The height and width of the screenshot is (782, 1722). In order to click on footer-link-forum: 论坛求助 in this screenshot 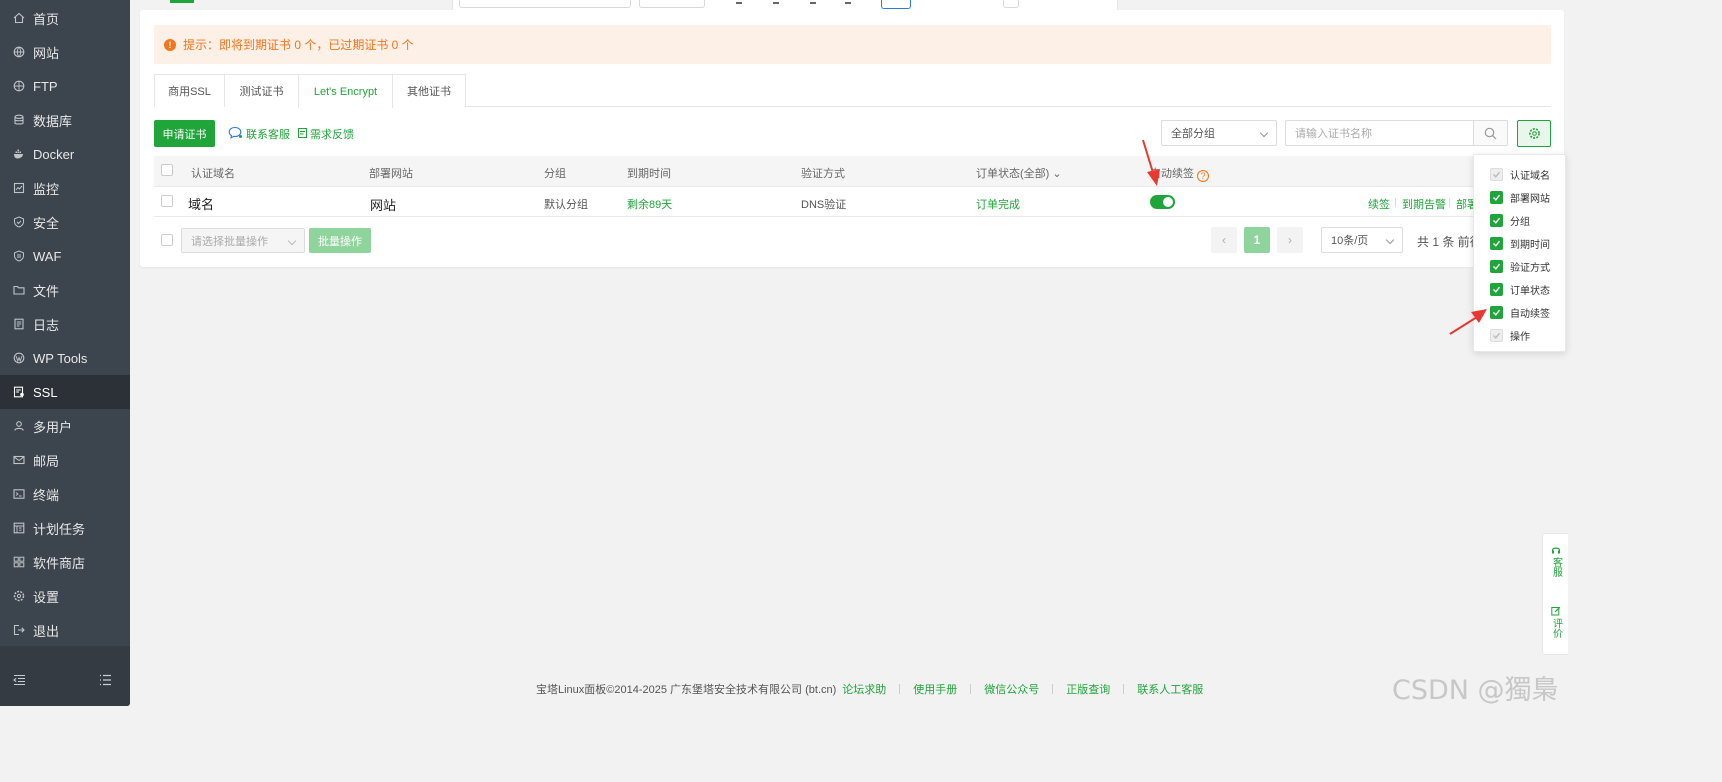, I will do `click(864, 689)`.